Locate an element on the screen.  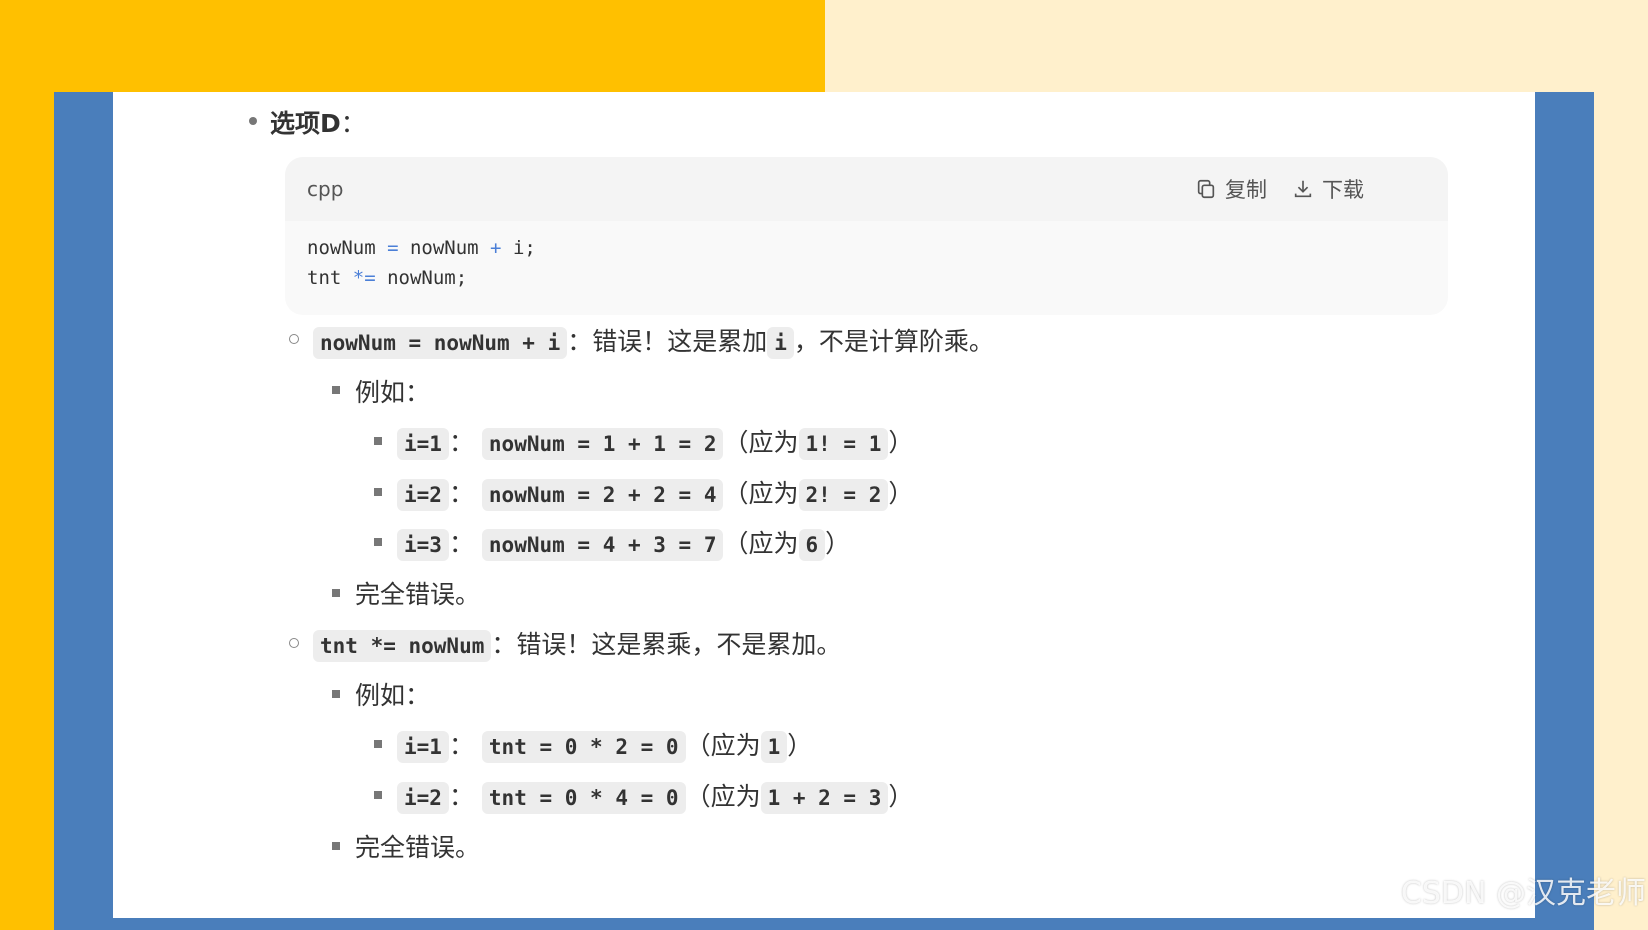
inline-code: 2! = 2 is located at coordinates (843, 495).